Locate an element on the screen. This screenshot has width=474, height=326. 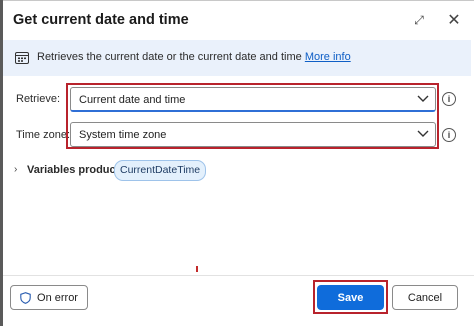
retrieve-label: Retrieve: is located at coordinates (38, 99).